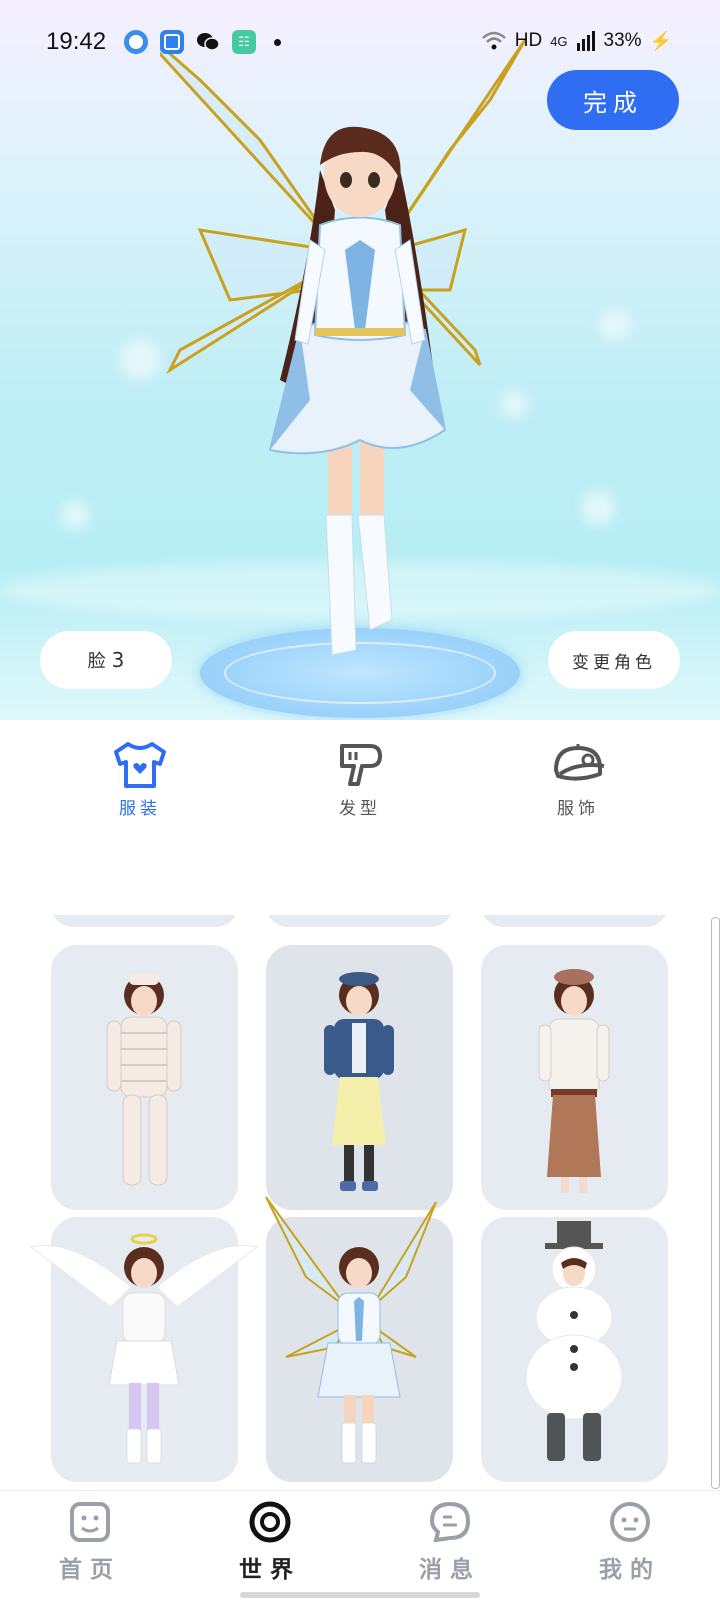  What do you see at coordinates (574, 1081) in the screenshot?
I see `beret-outfit-image` at bounding box center [574, 1081].